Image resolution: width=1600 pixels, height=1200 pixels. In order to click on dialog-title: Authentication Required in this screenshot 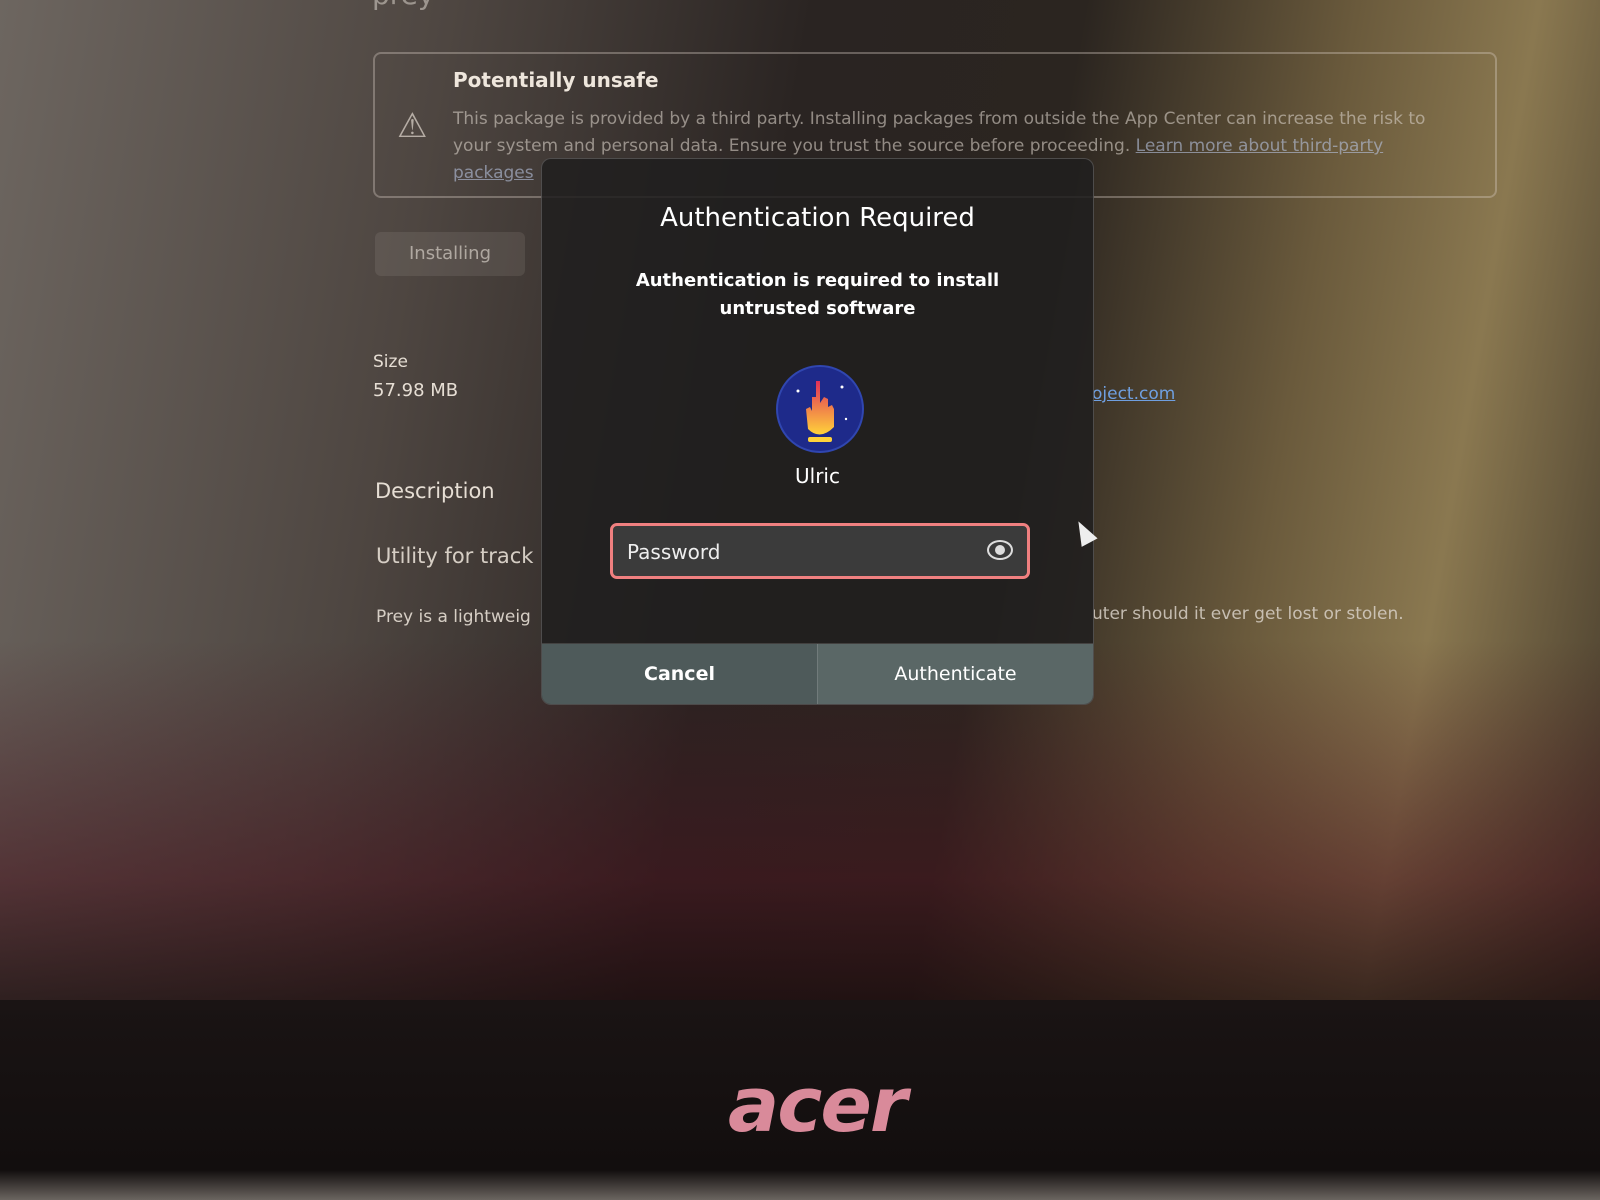, I will do `click(817, 218)`.